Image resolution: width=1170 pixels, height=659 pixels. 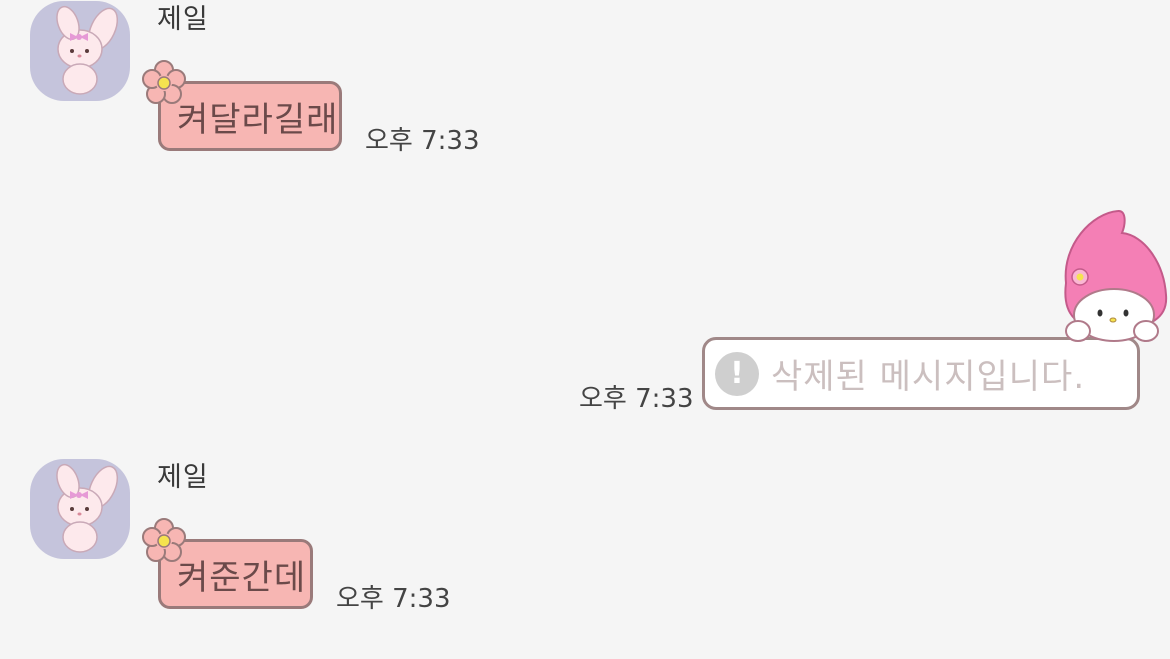 I want to click on exclamation-icon: !, so click(x=737, y=373).